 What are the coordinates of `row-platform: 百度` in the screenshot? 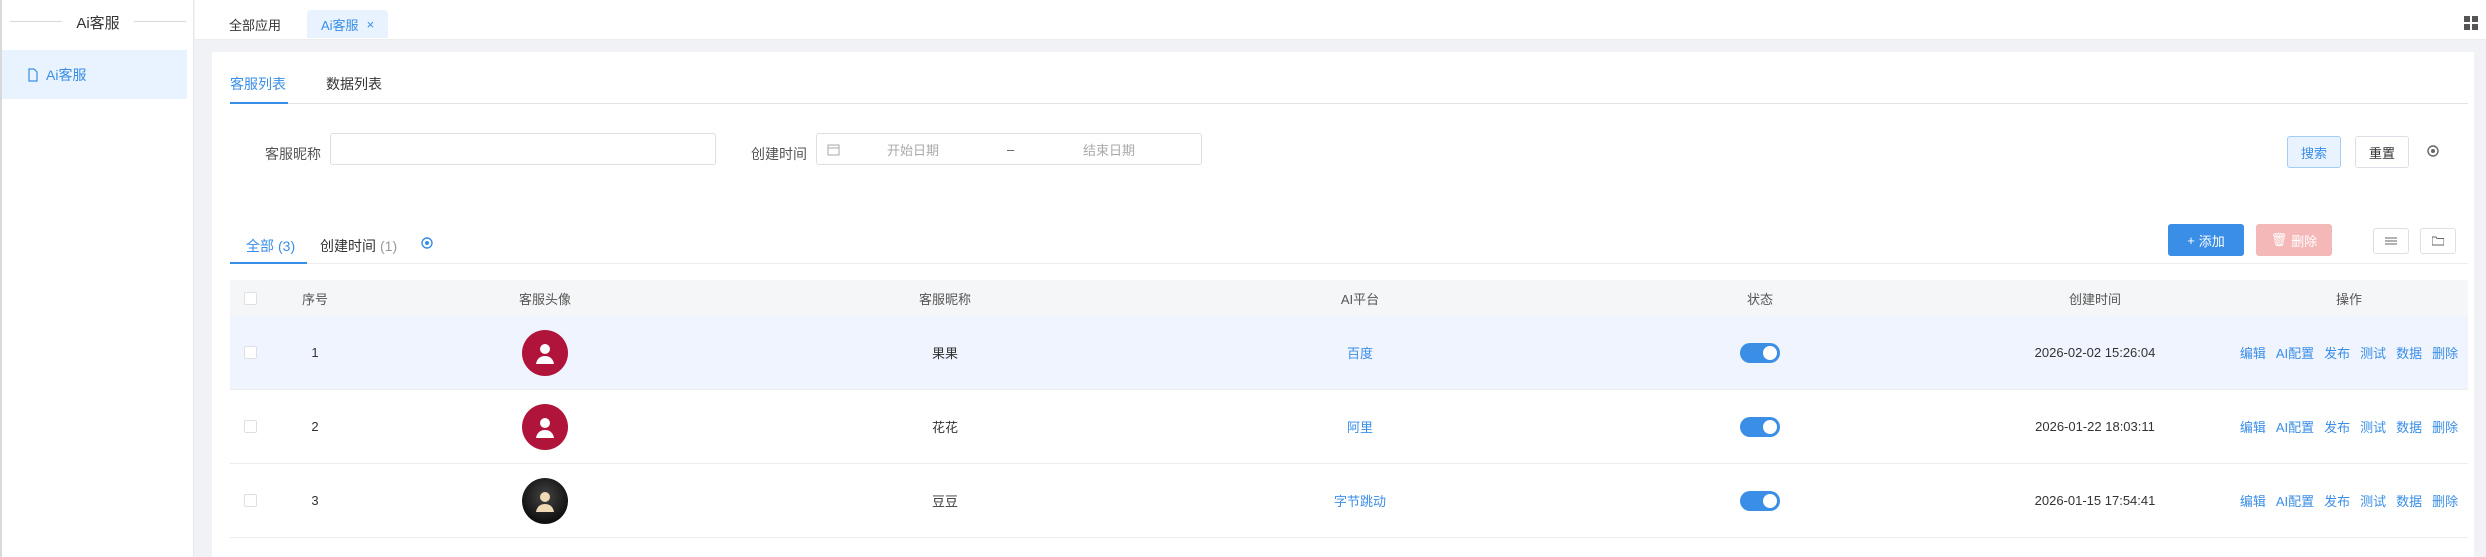 It's located at (1360, 352).